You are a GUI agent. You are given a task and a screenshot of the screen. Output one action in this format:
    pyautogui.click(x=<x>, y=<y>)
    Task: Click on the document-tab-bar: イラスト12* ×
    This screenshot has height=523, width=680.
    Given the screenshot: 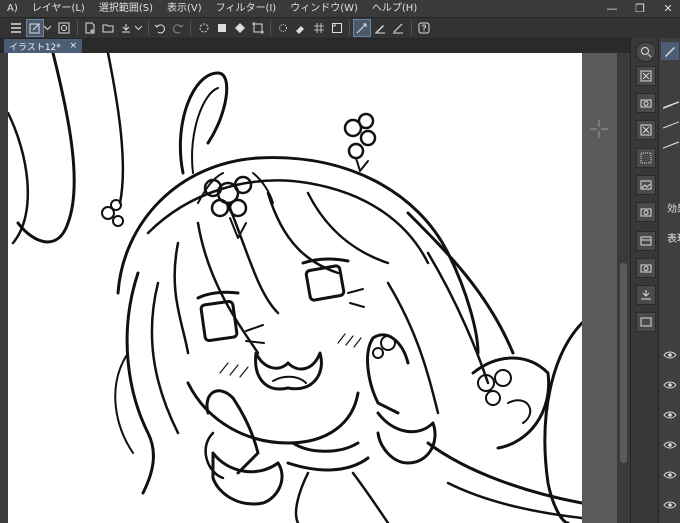 What is the action you would take?
    pyautogui.click(x=315, y=46)
    